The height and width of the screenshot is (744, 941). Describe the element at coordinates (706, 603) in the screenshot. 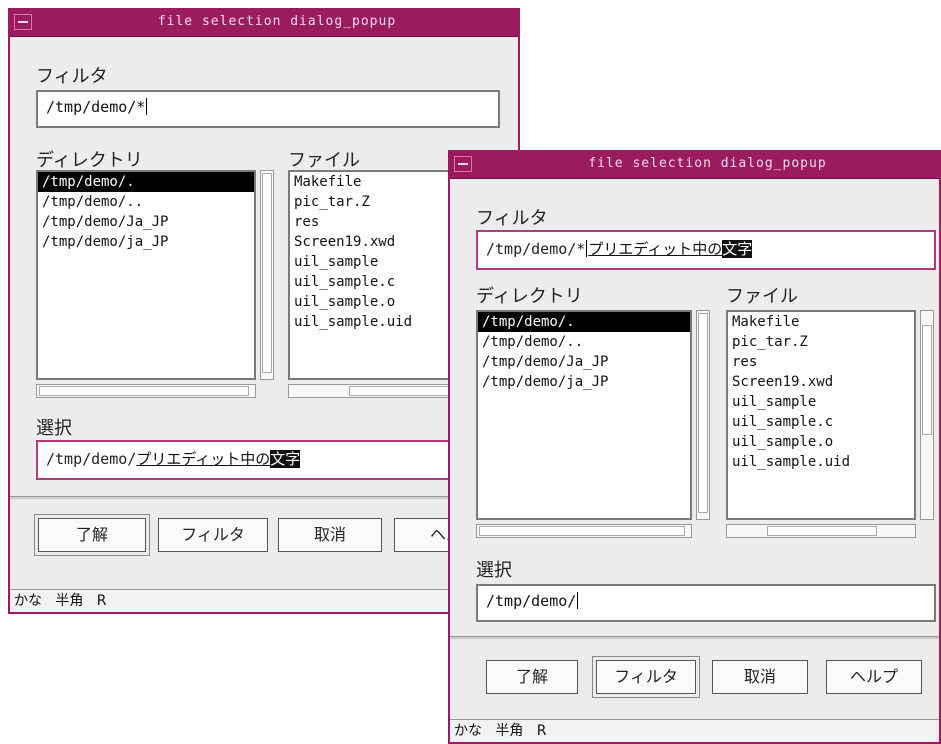

I see `selection-input: /tmp/demo/` at that location.